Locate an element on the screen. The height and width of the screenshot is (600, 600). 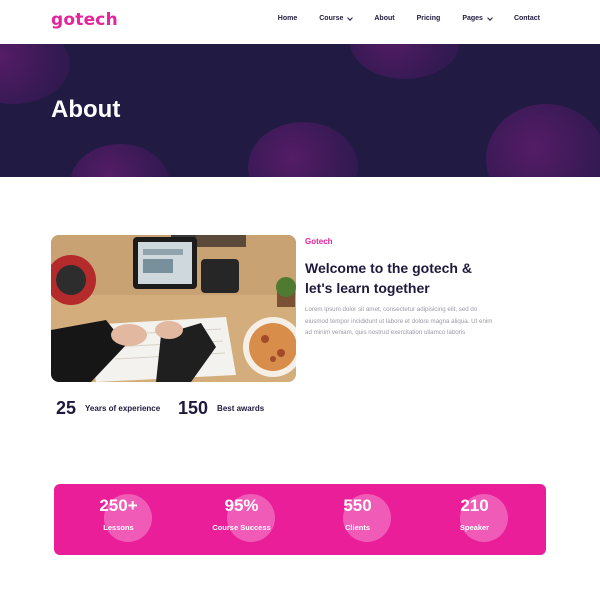
nav-item-label: Contact is located at coordinates (526, 18).